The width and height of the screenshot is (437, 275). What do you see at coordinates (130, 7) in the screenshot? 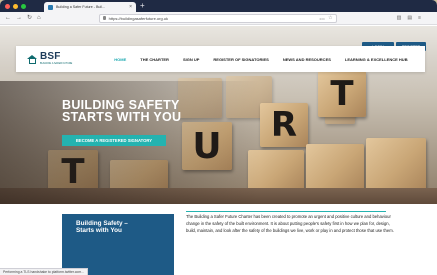
I see `tab-close-icon: ×` at bounding box center [130, 7].